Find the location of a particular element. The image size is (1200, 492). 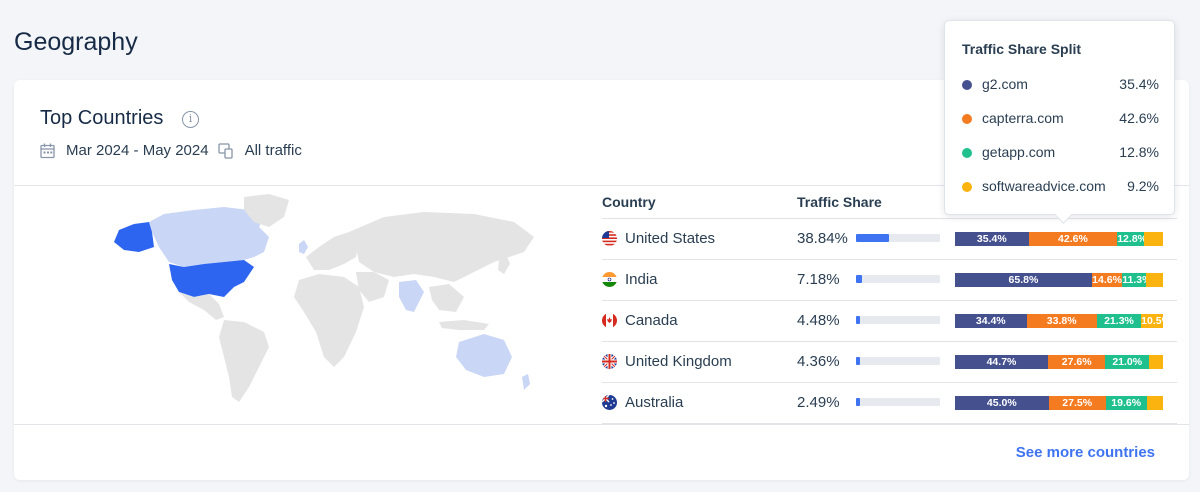

tooltip-item-label: getapp.com is located at coordinates (1019, 152).